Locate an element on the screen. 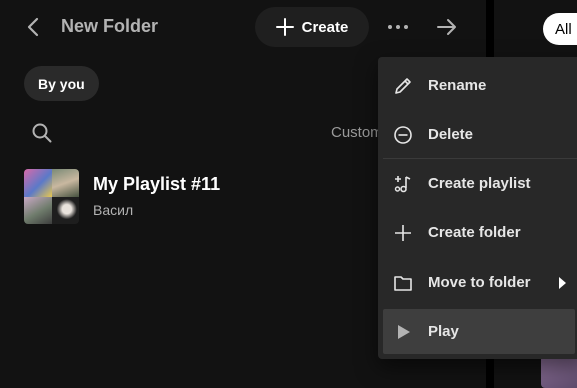 The height and width of the screenshot is (388, 577). menu-item-label: Play is located at coordinates (443, 331).